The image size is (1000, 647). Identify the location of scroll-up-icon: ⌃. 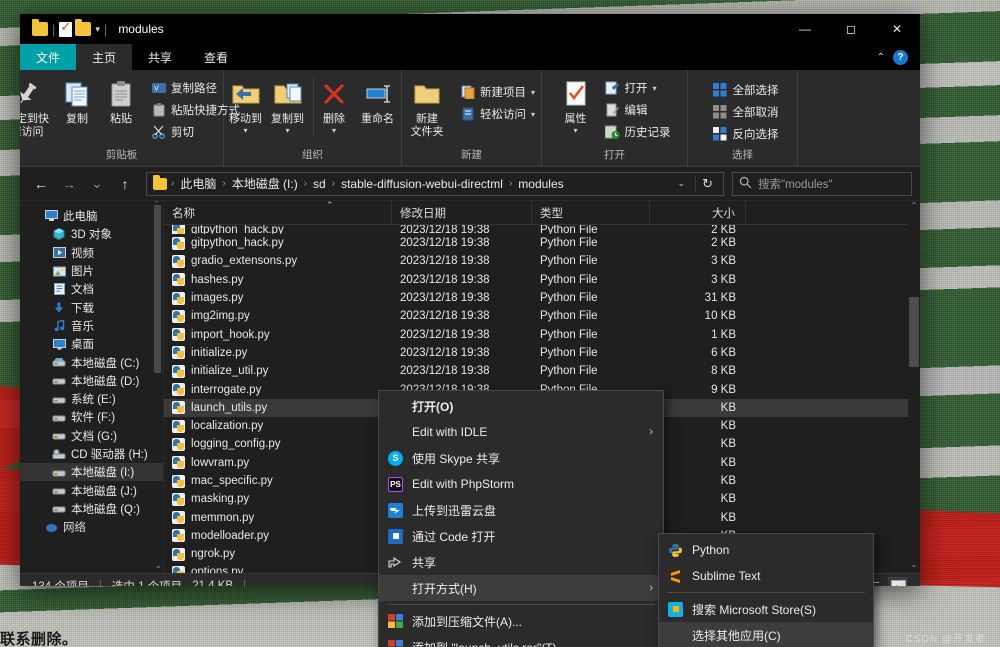
(914, 207).